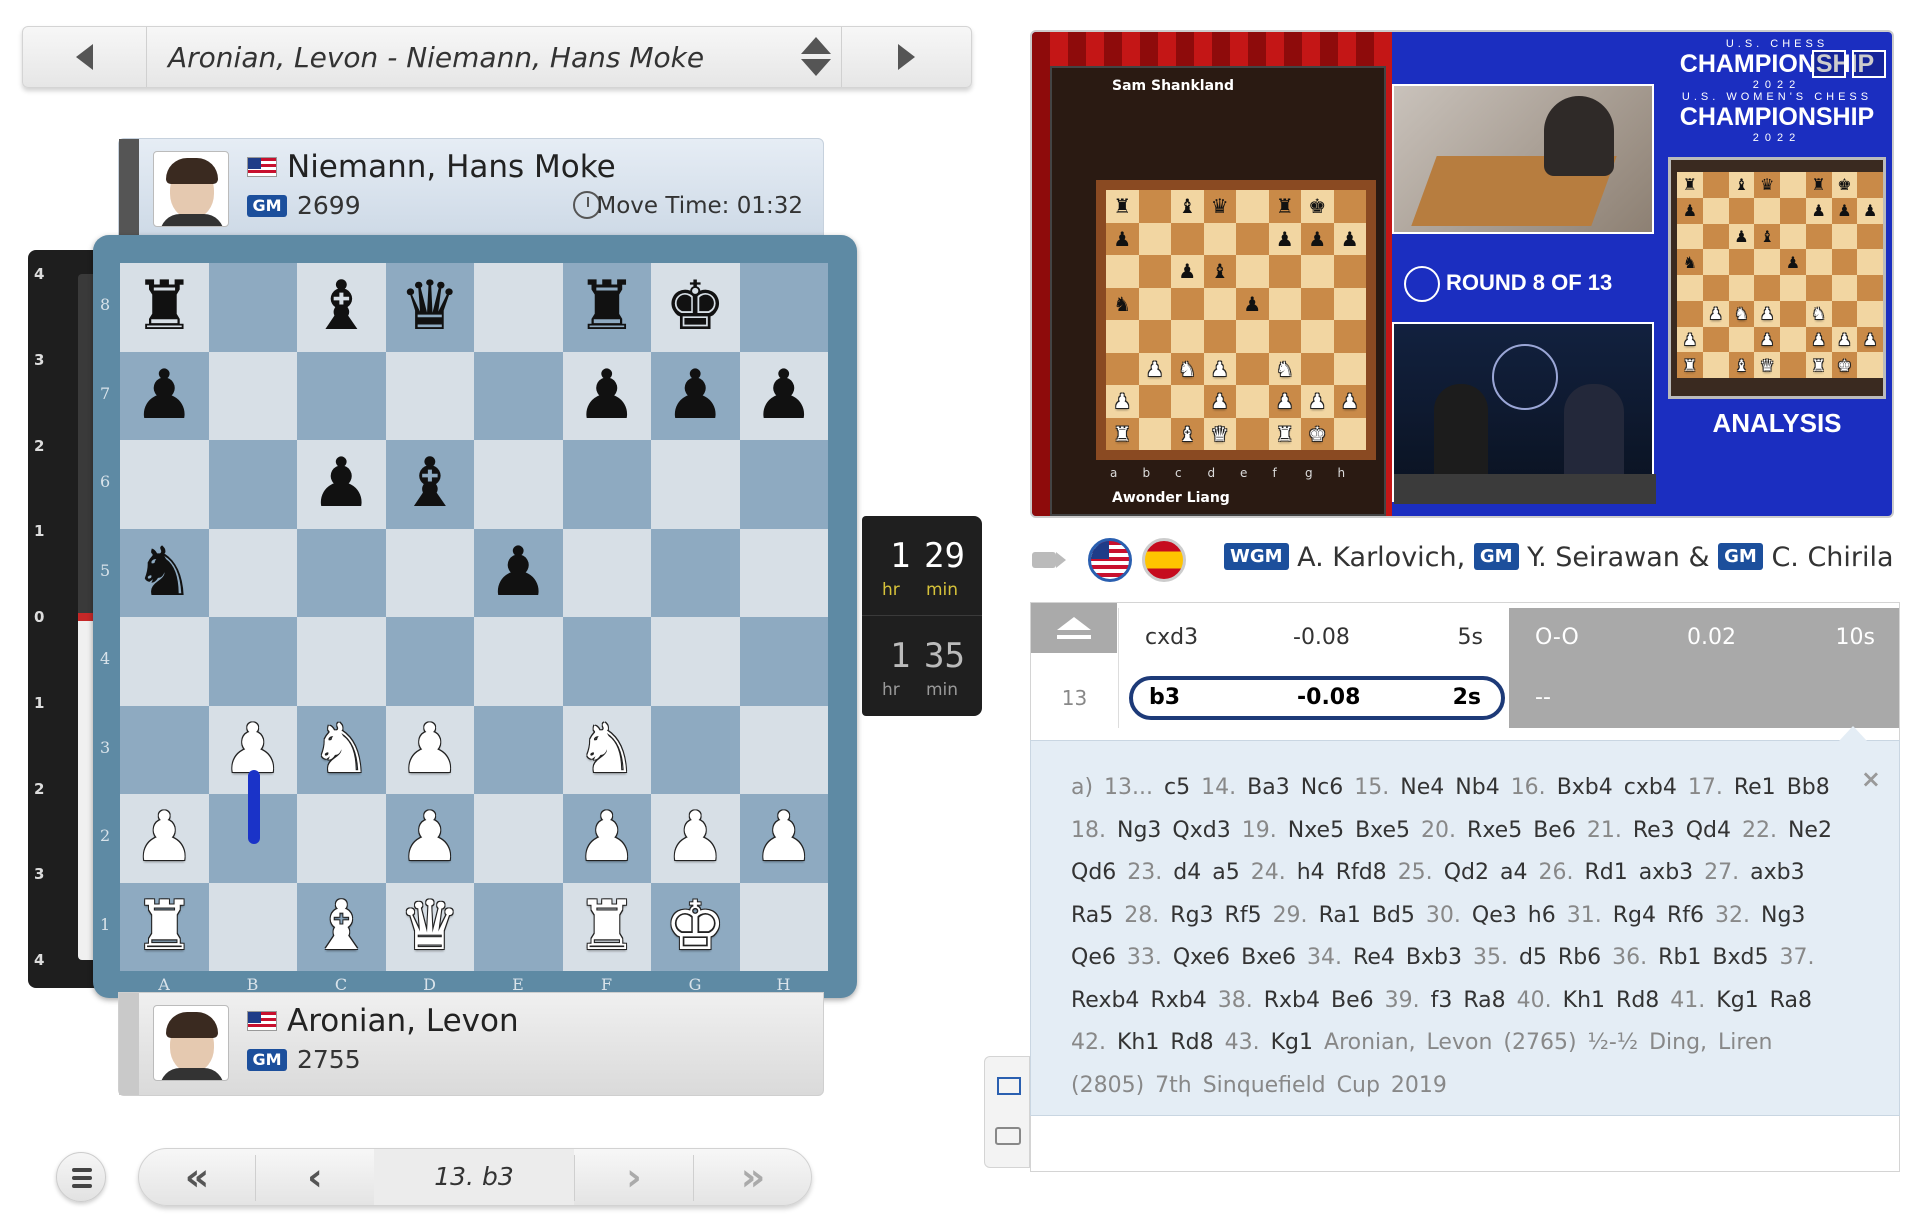  I want to click on square-g7: ♟, so click(695, 395).